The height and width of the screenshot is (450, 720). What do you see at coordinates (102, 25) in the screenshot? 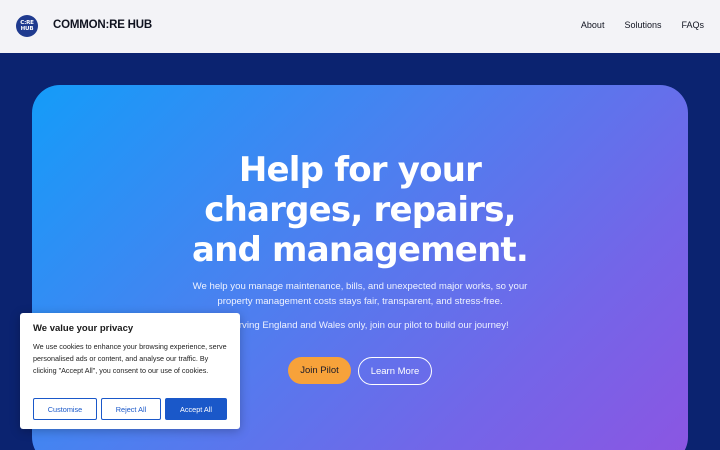
I see `brand-name: COMMON:RE HUB` at bounding box center [102, 25].